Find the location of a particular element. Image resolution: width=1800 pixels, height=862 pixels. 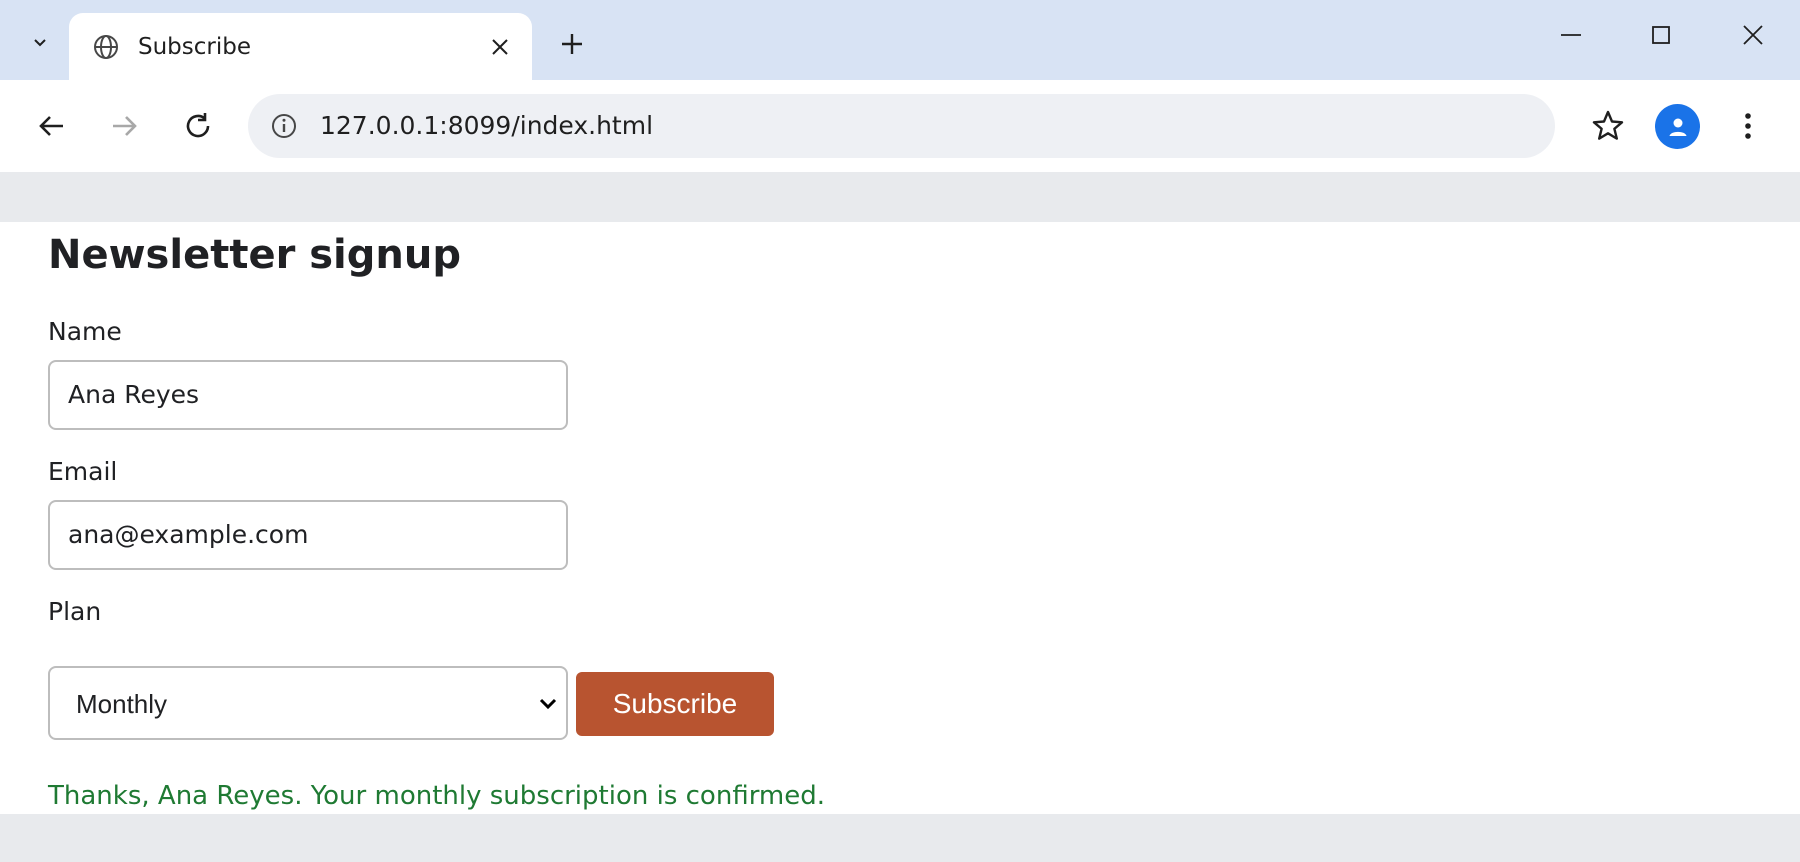

profile-avatar-icon is located at coordinates (1677, 126).